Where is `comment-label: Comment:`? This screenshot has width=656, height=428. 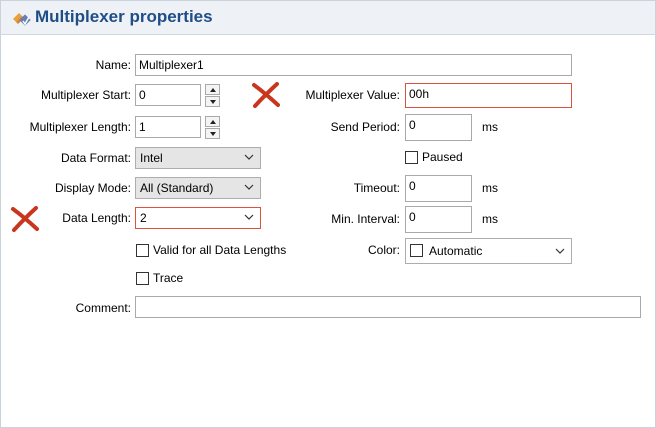
comment-label: Comment: is located at coordinates (103, 308).